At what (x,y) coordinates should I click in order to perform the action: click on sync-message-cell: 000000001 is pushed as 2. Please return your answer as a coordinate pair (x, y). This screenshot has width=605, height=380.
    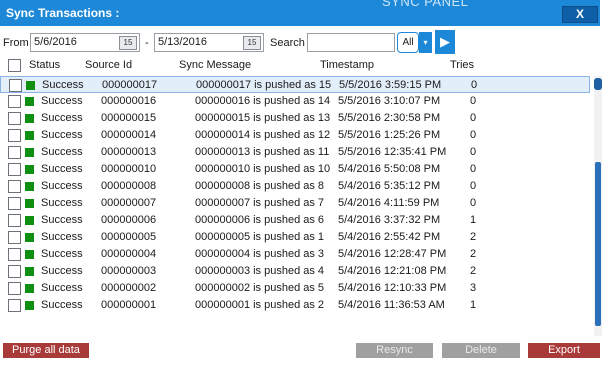
    Looking at the image, I should click on (260, 305).